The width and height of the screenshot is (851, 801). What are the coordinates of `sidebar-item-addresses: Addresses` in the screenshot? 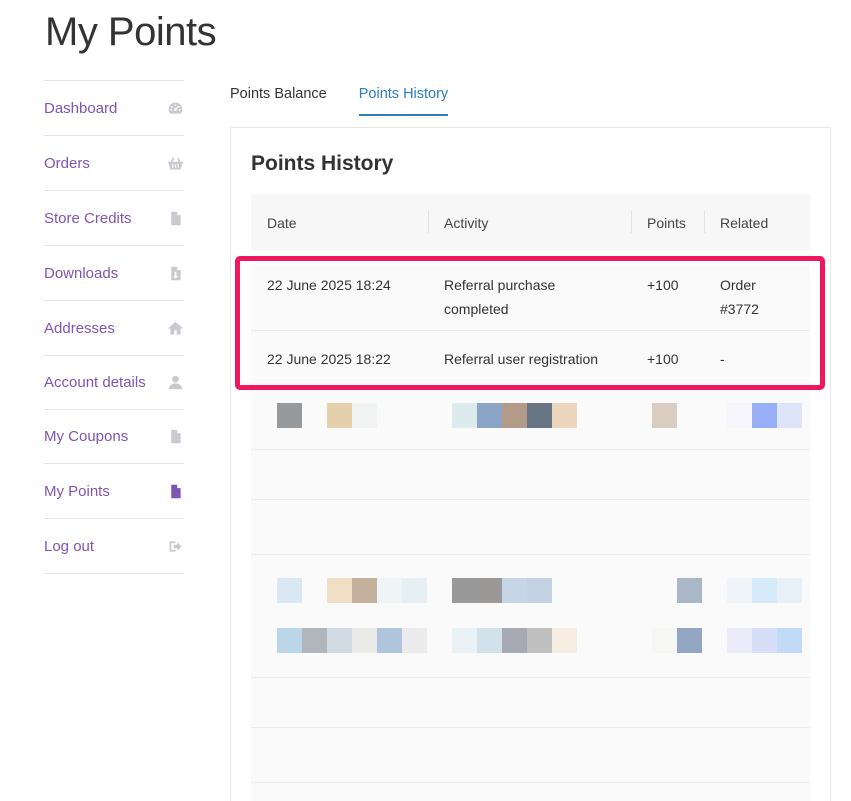 It's located at (114, 328).